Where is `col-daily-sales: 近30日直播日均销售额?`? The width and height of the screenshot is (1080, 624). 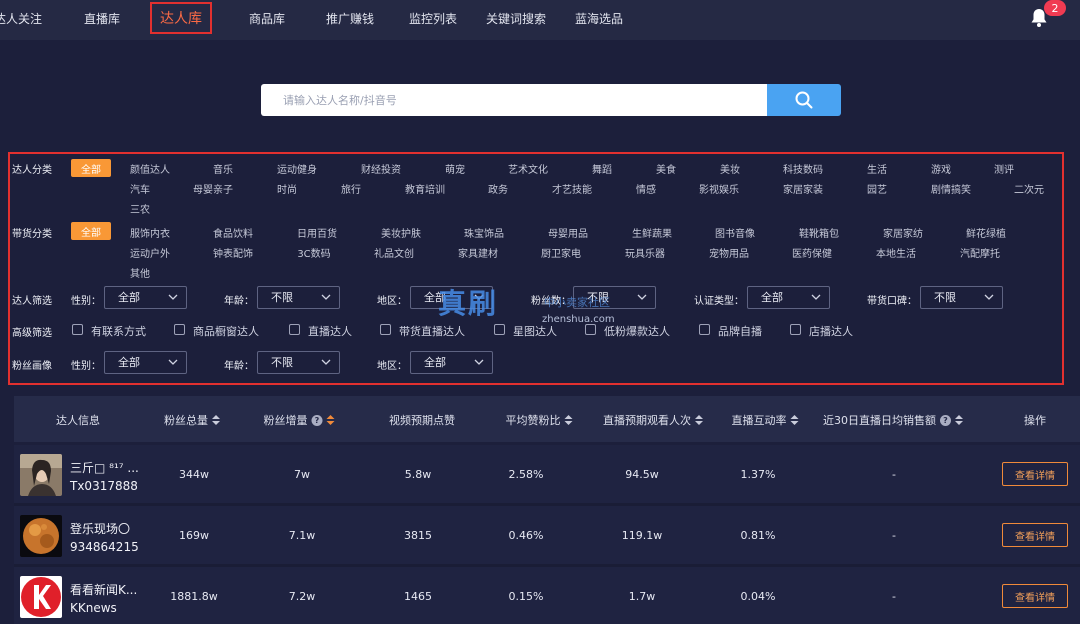 col-daily-sales: 近30日直播日均销售额? is located at coordinates (893, 420).